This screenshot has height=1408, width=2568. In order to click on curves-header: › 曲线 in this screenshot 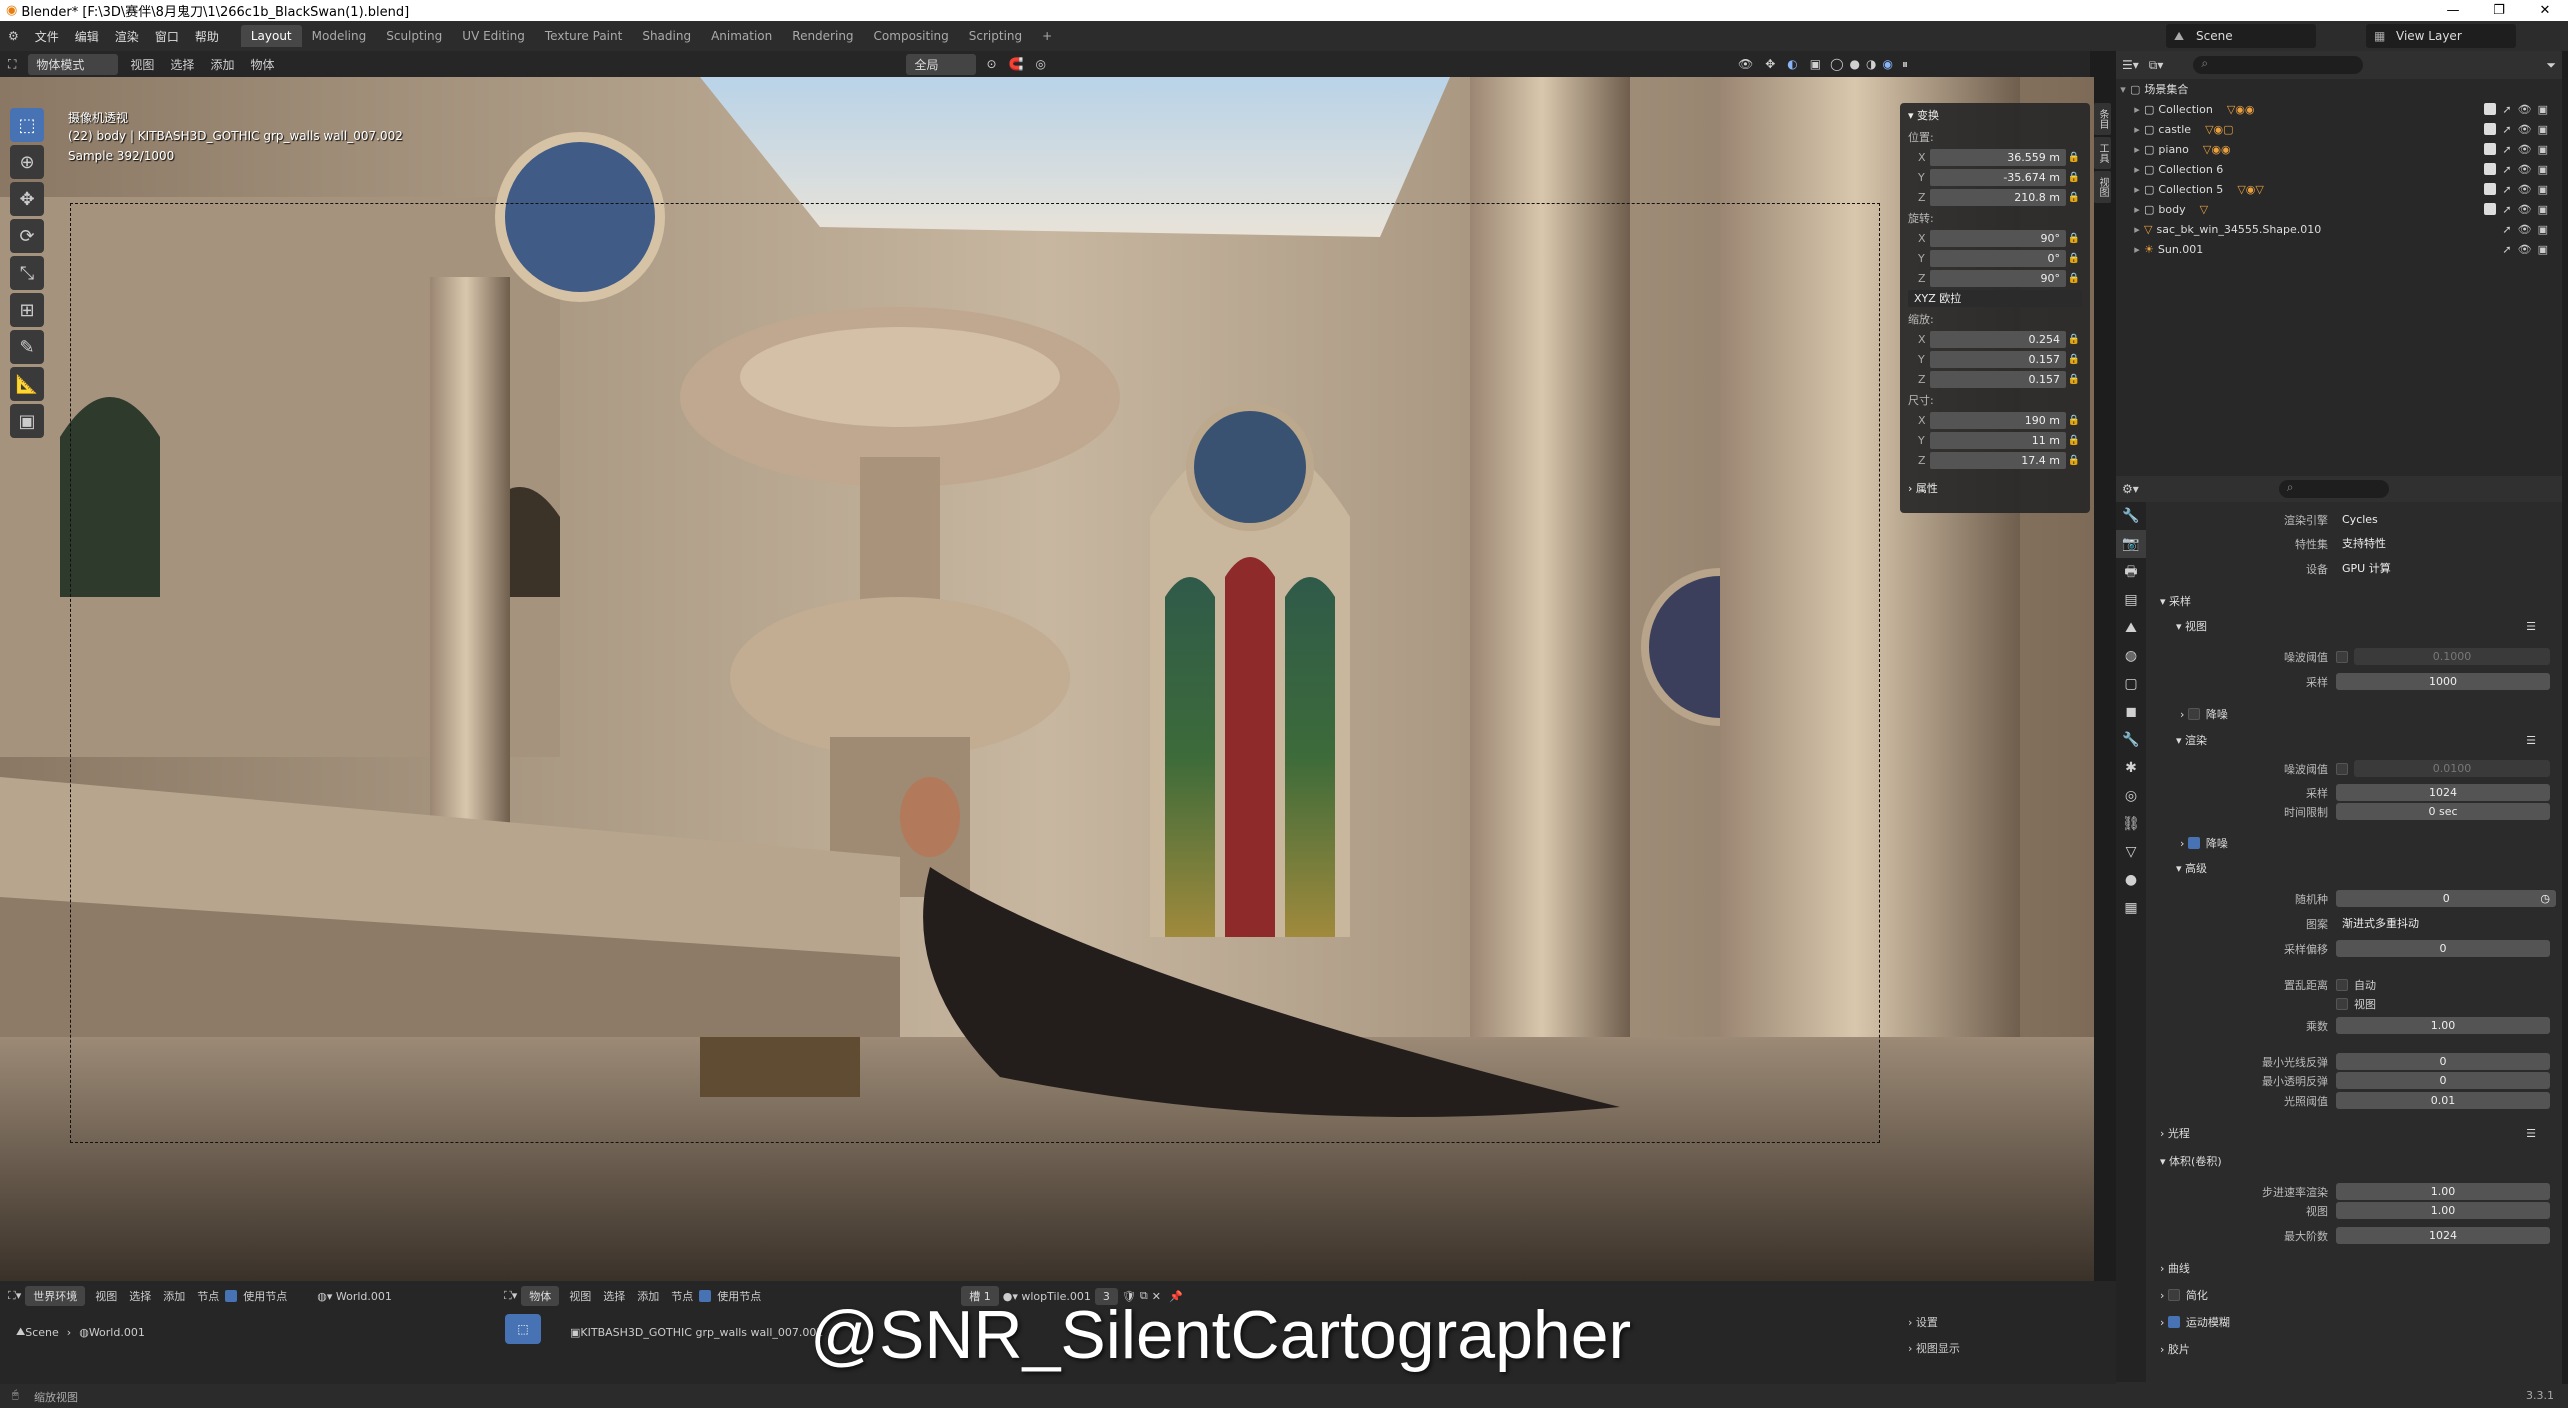, I will do `click(2350, 1268)`.